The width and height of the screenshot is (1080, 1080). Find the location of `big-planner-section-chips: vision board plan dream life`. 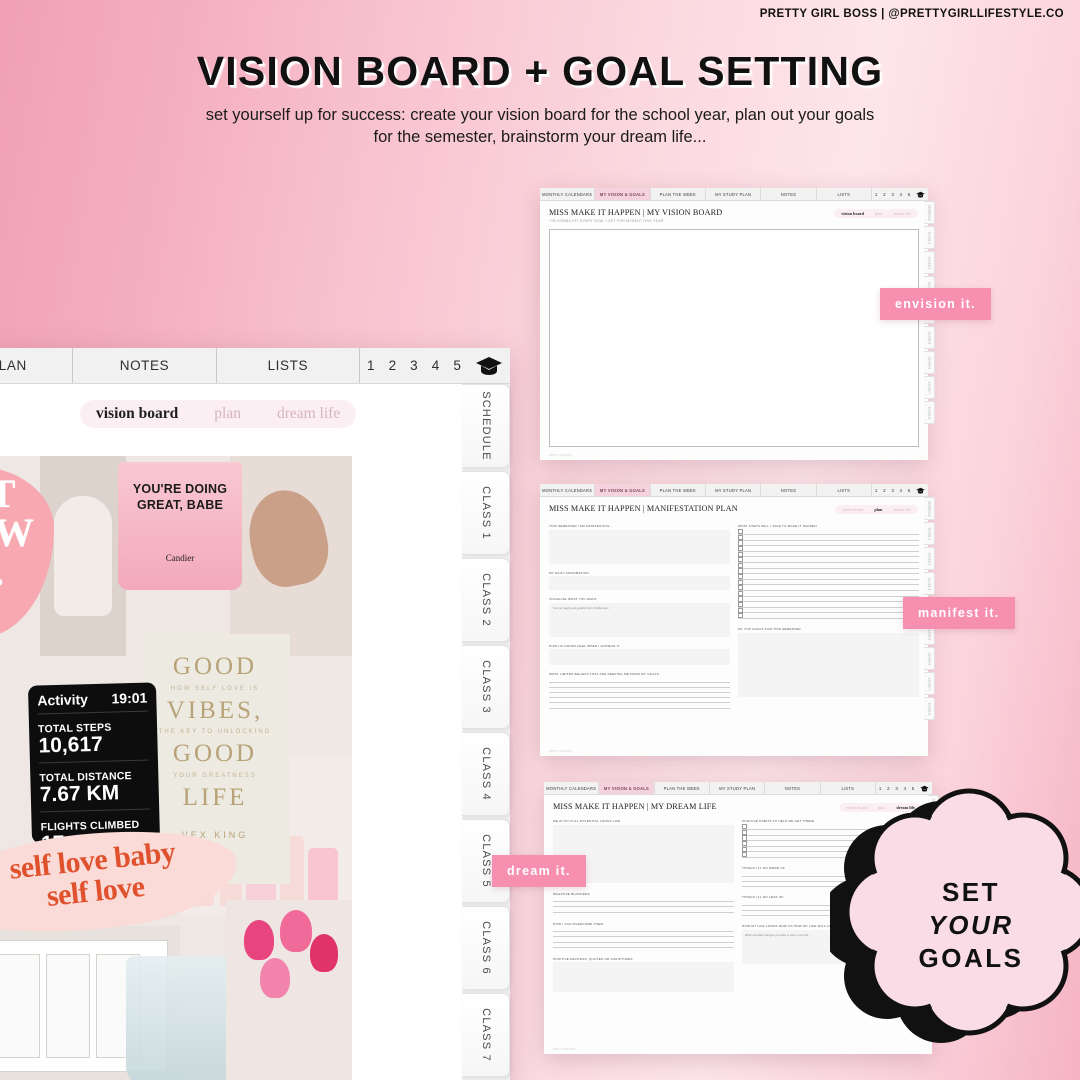

big-planner-section-chips: vision board plan dream life is located at coordinates (218, 414).